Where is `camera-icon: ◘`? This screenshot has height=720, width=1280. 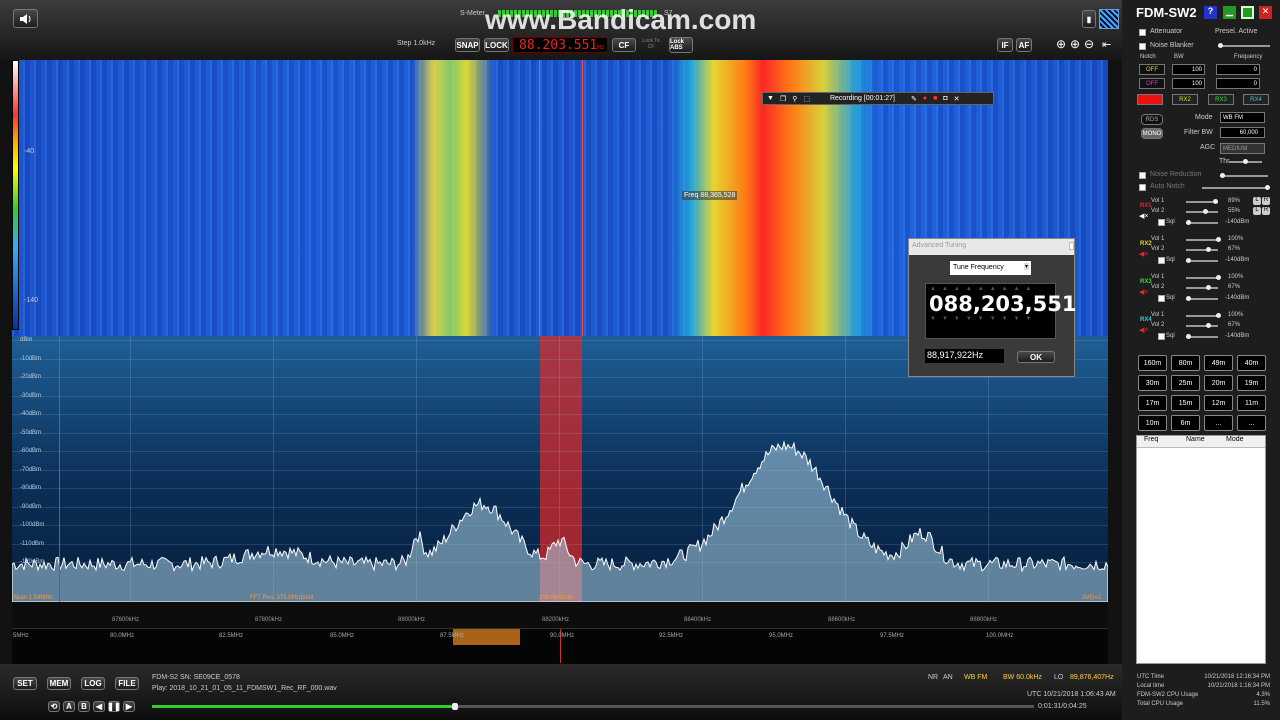 camera-icon: ◘ is located at coordinates (945, 98).